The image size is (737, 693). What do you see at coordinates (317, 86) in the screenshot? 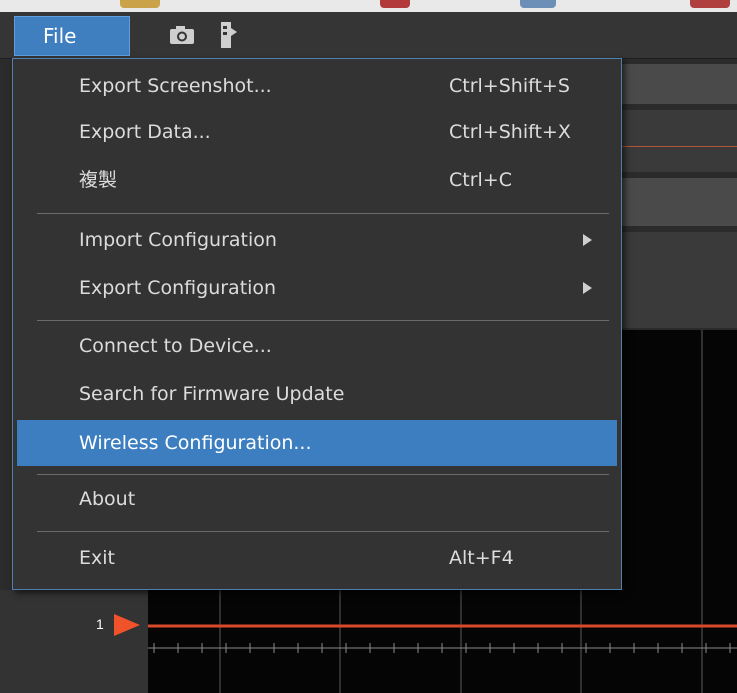
I see `menu-item-export-screenshot: Export Screenshot... Ctrl+Shift+S` at bounding box center [317, 86].